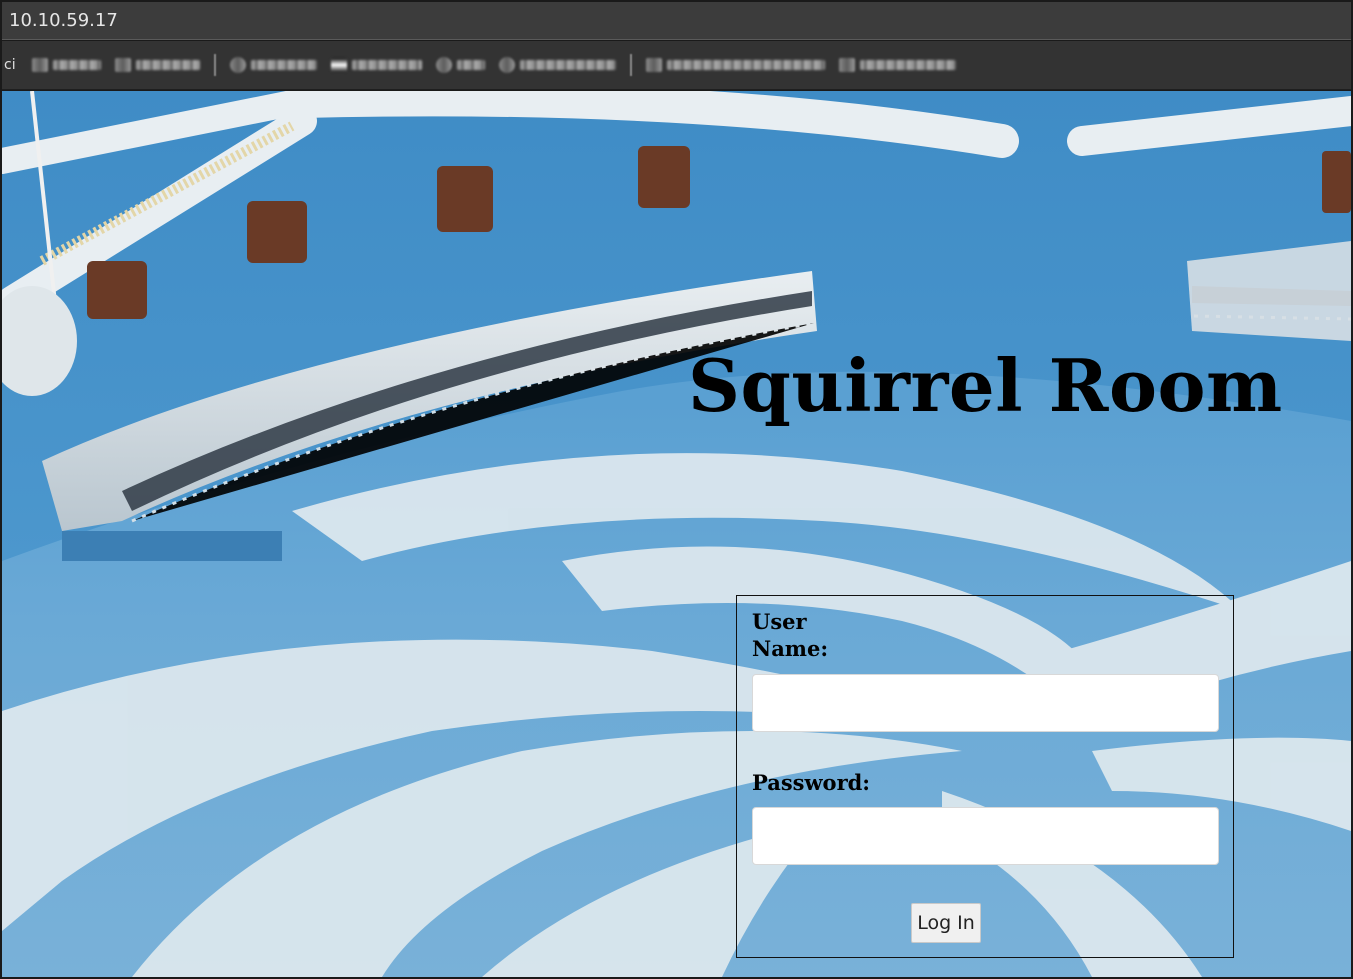 This screenshot has width=1353, height=979. Describe the element at coordinates (985, 836) in the screenshot. I see `password-input` at that location.